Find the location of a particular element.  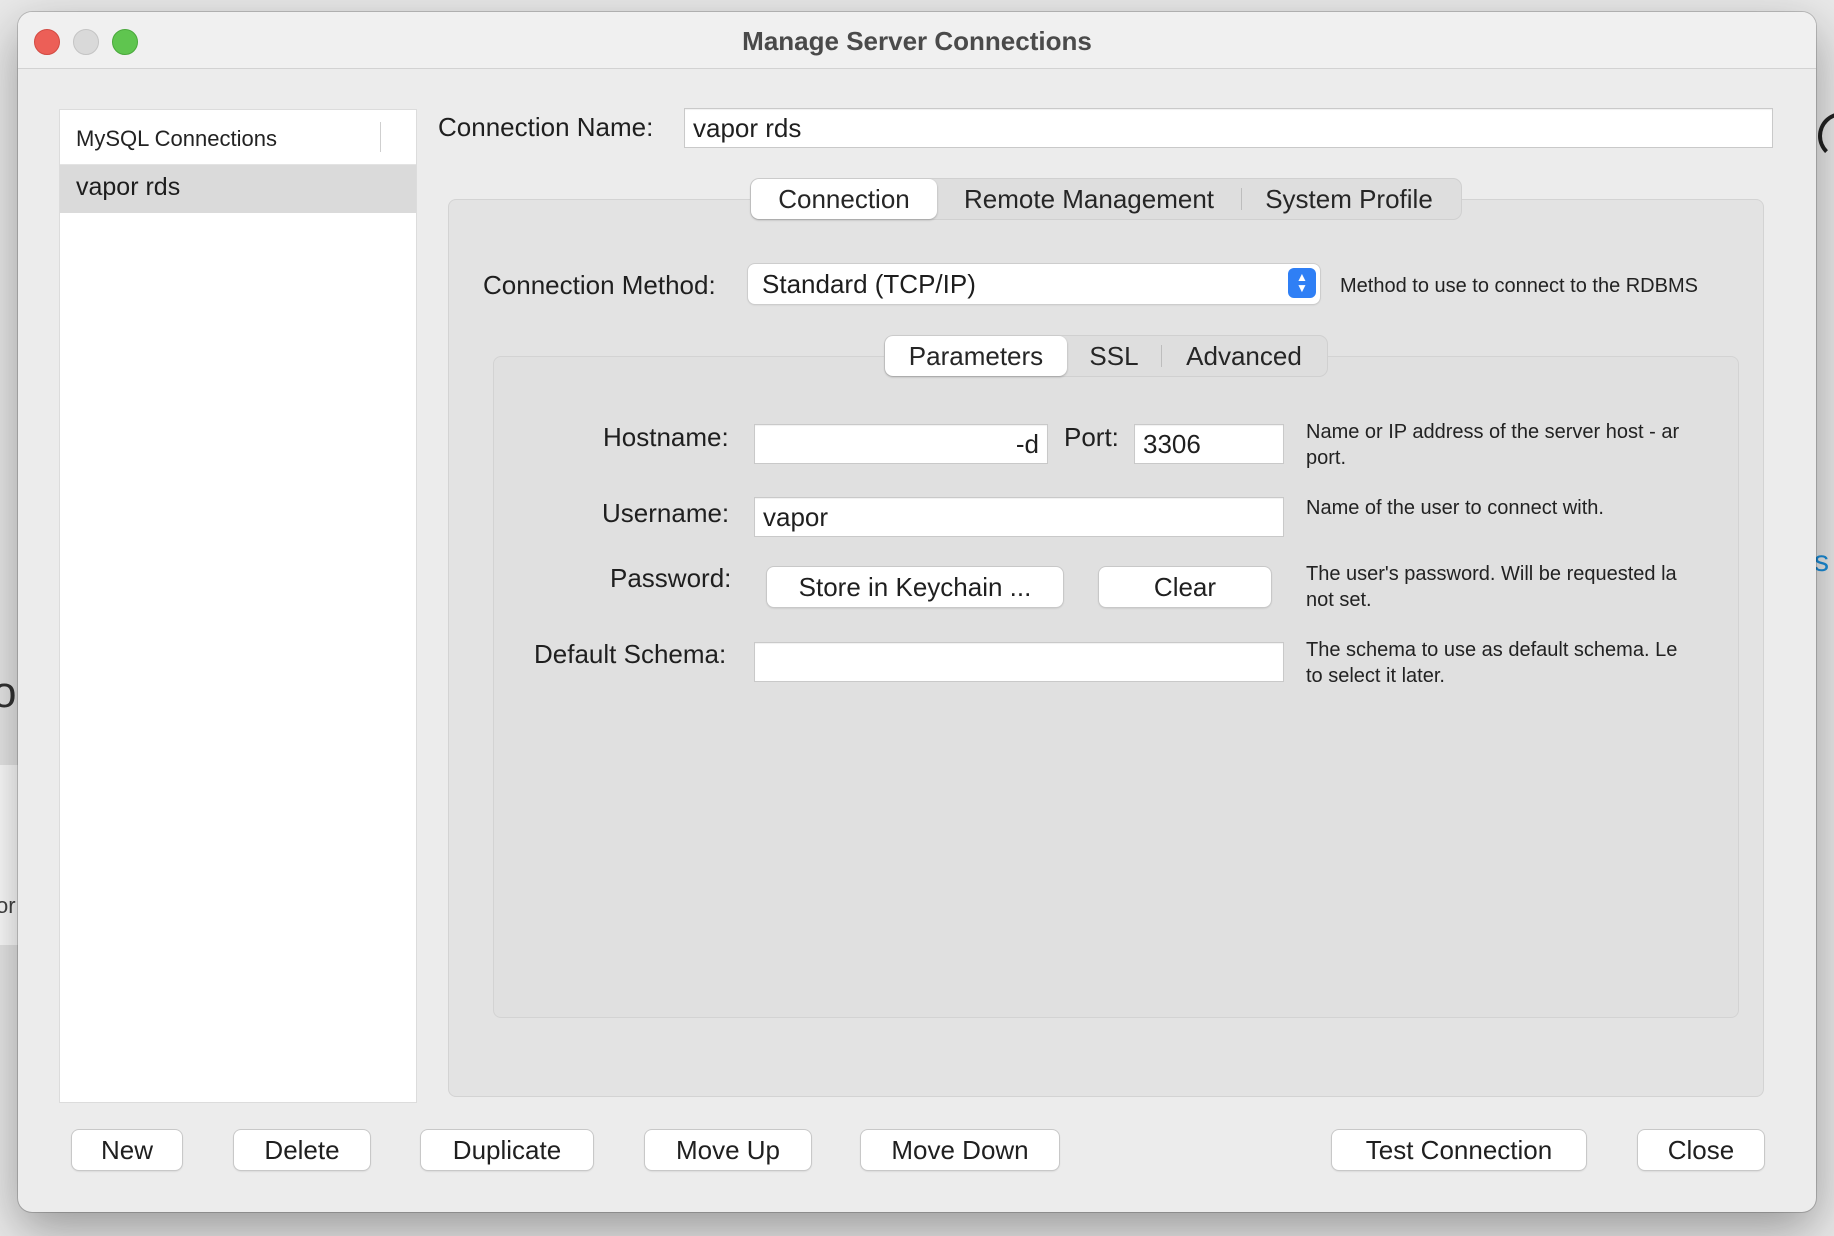

move-down-button: Move Down is located at coordinates (960, 1150).